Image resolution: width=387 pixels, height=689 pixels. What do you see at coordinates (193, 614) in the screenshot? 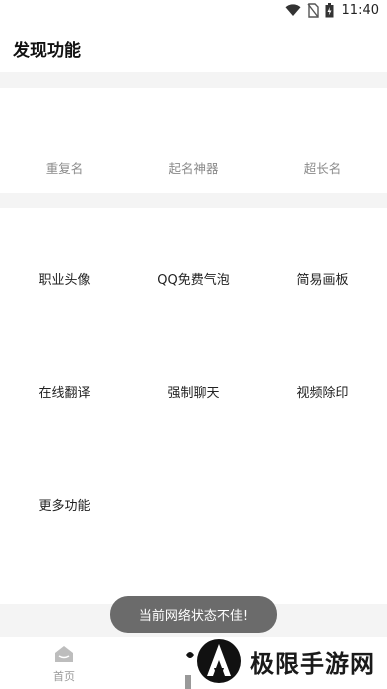
I see `toast-message: 当前网络状态不佳!` at bounding box center [193, 614].